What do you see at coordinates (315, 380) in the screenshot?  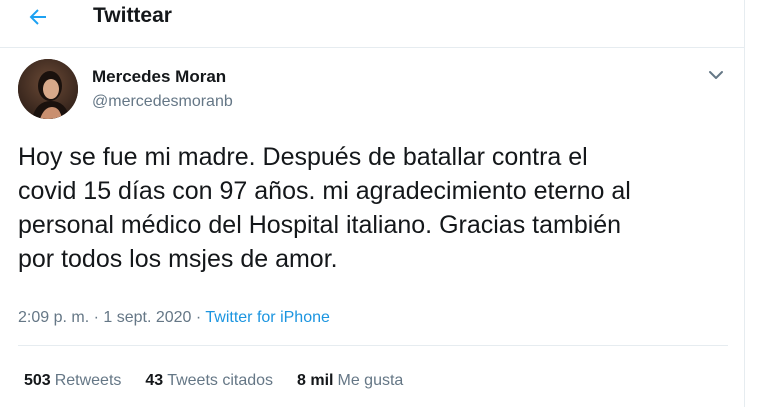 I see `likes-count: 8 mil` at bounding box center [315, 380].